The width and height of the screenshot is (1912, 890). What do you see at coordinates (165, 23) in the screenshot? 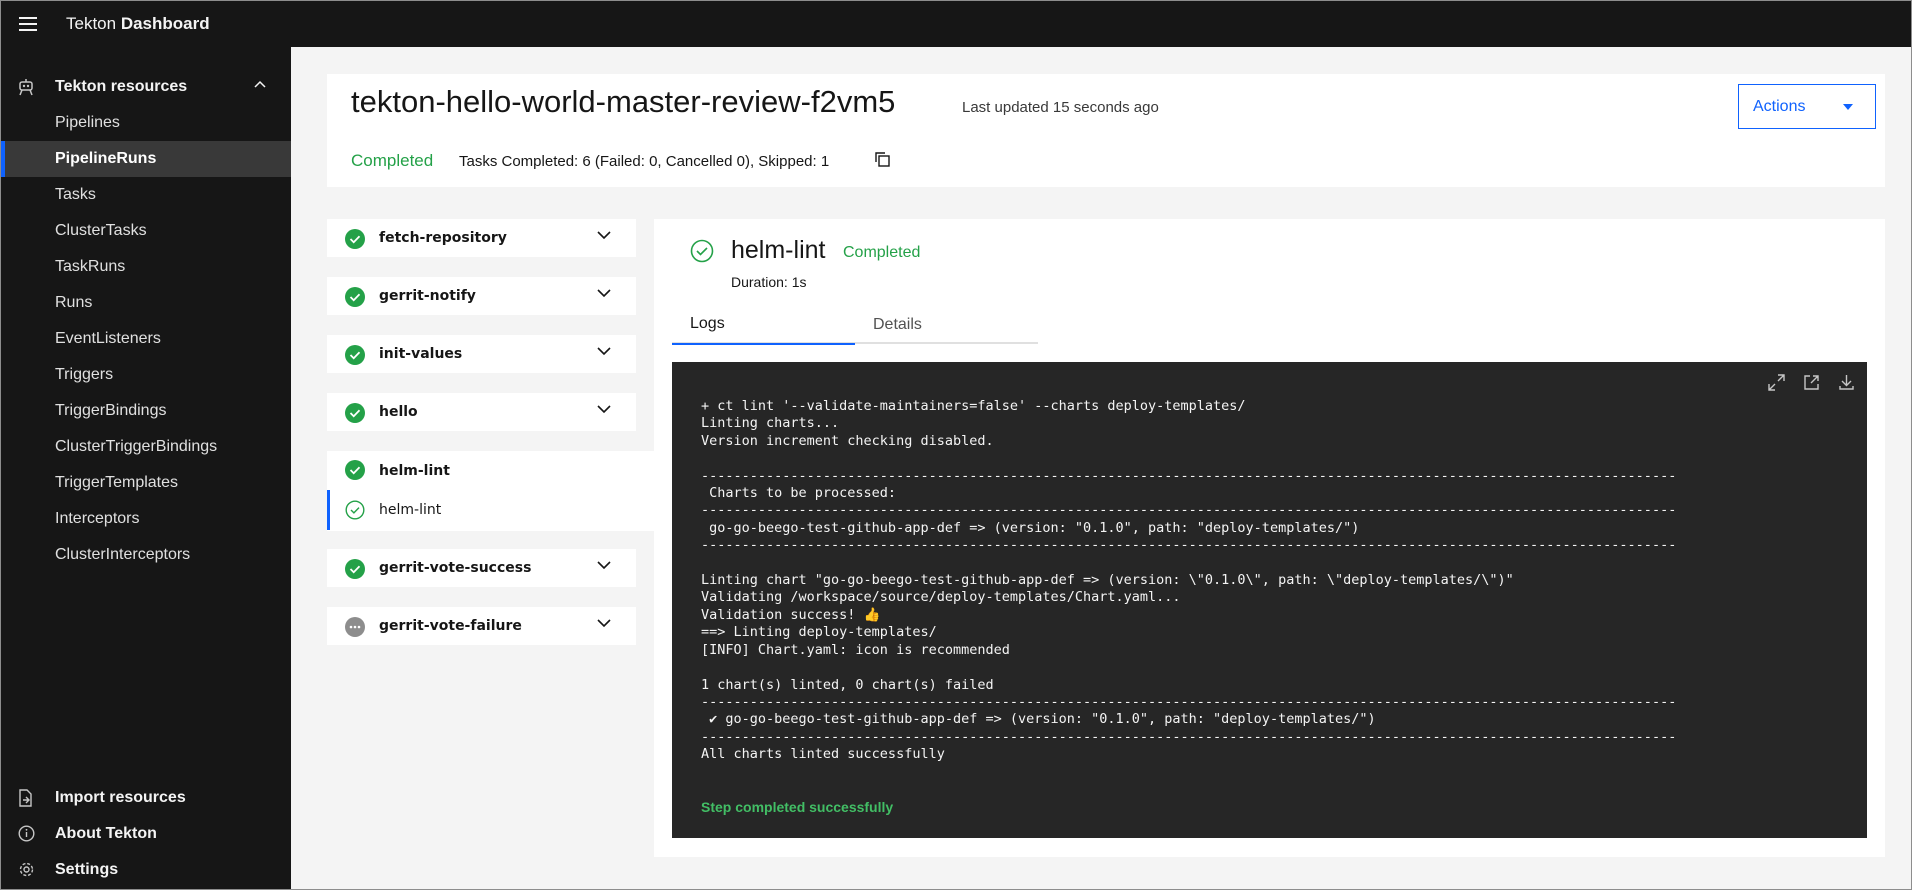
I see `brand-bold: Dashboard` at bounding box center [165, 23].